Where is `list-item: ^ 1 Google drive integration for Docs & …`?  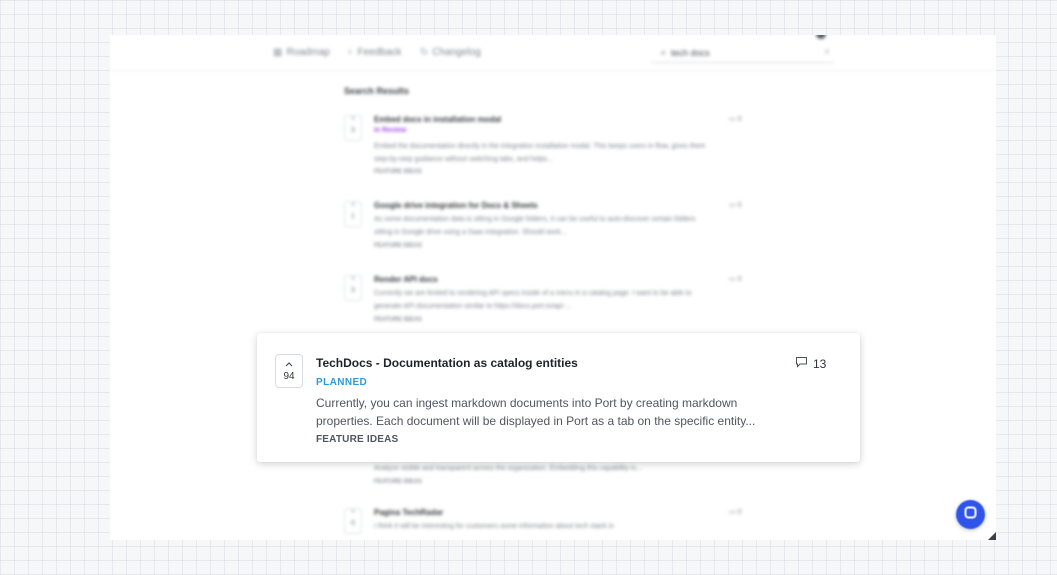
list-item: ^ 1 Google drive integration for Docs & … is located at coordinates (554, 231).